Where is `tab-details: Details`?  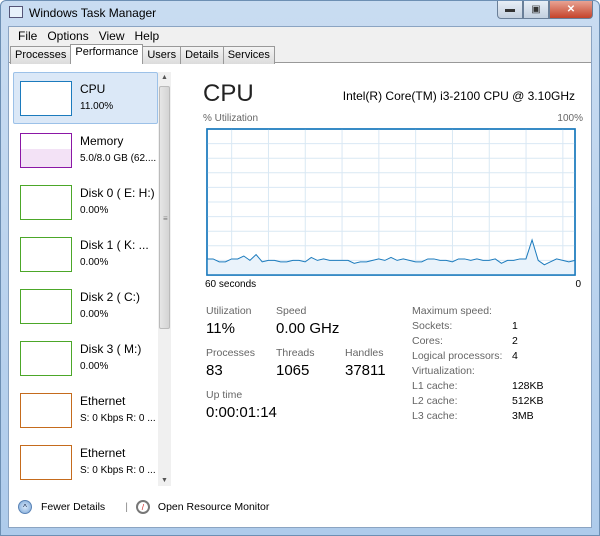
tab-details: Details is located at coordinates (202, 55).